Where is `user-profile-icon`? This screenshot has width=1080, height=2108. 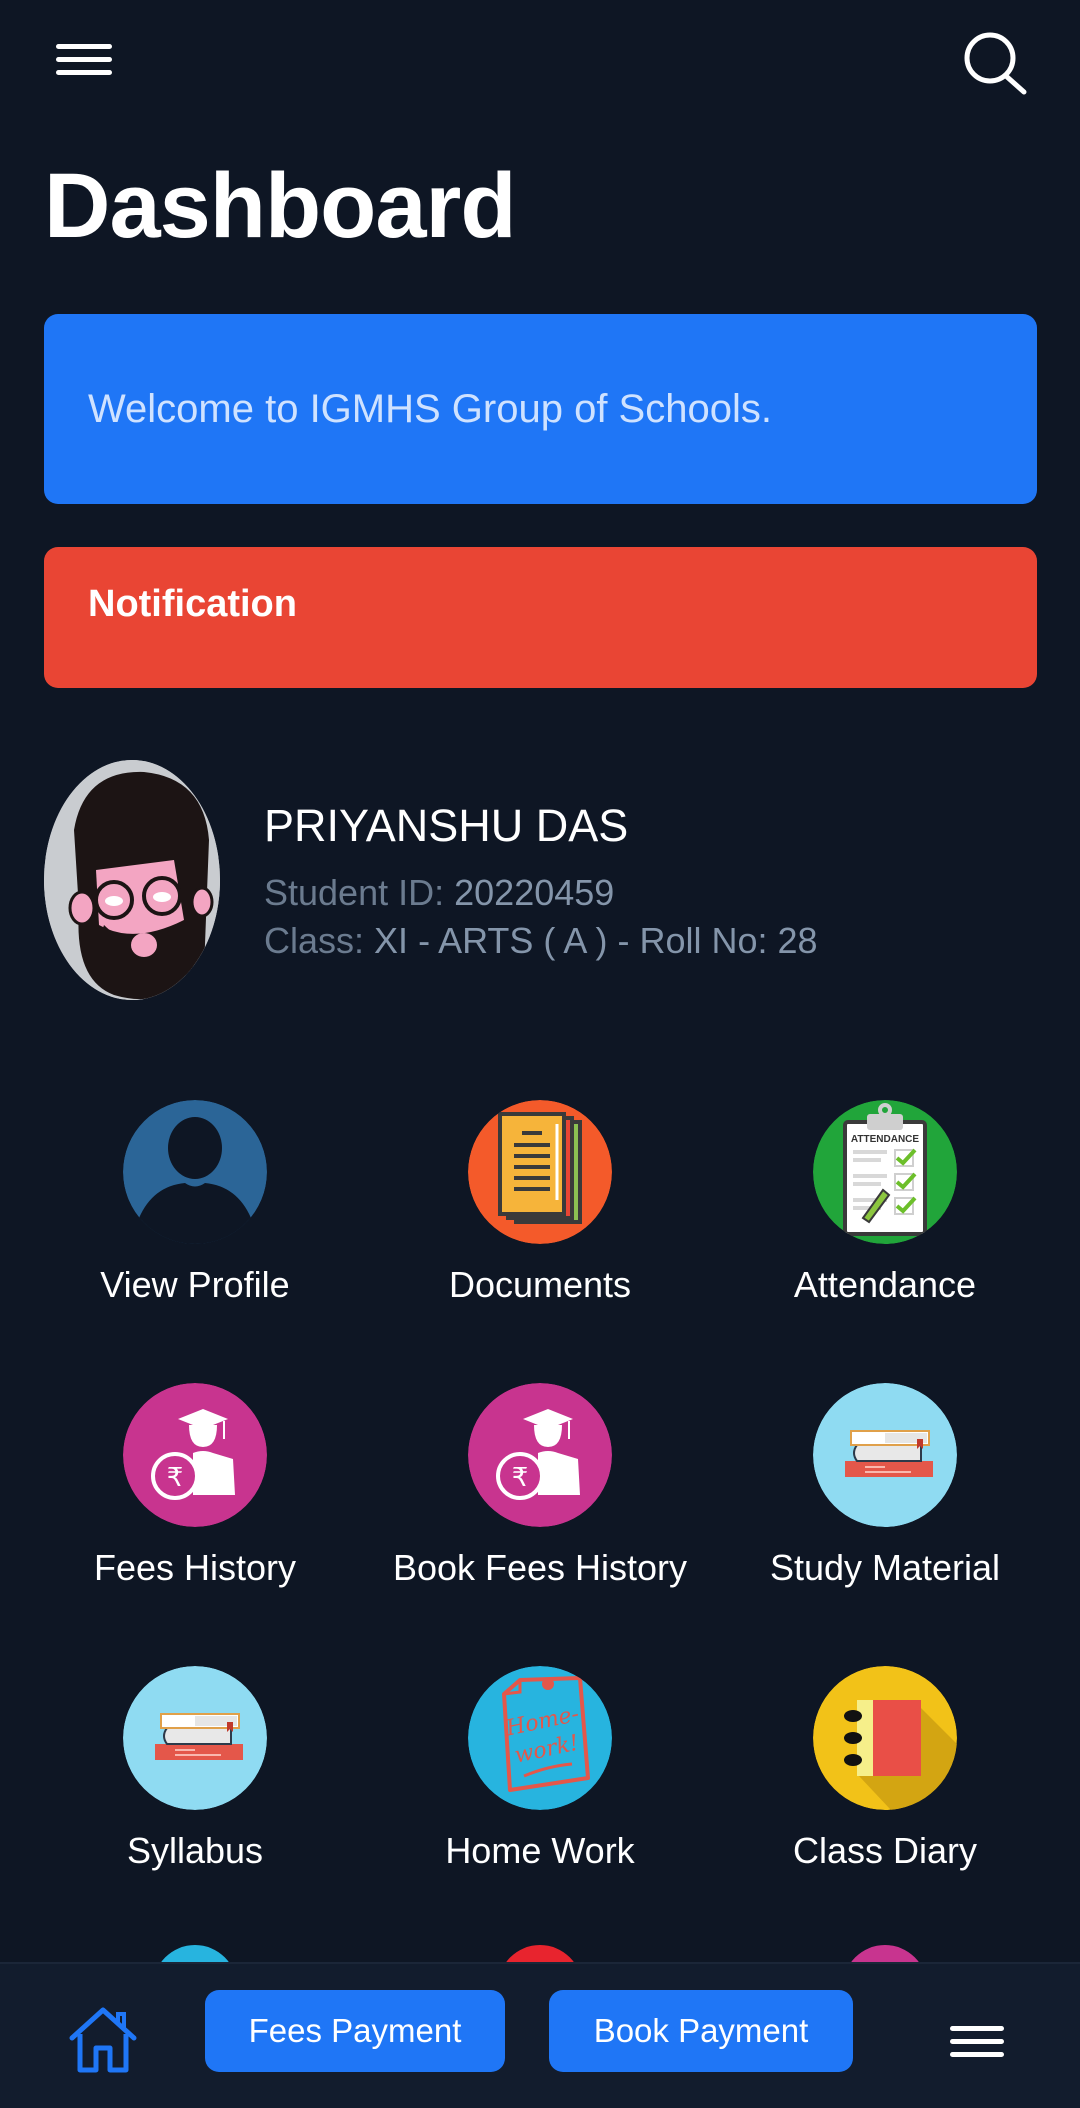
user-profile-icon is located at coordinates (195, 1172).